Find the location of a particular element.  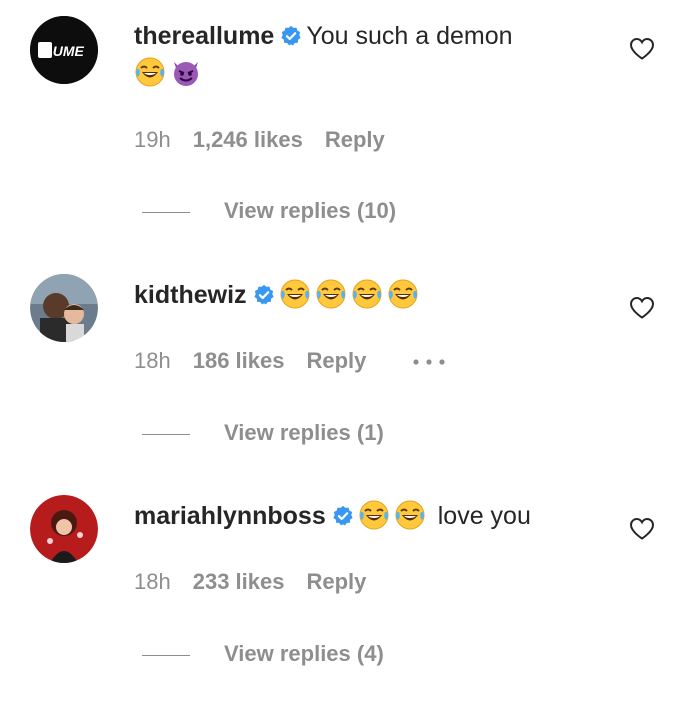

svg-text: LUME is located at coordinates (64, 51).